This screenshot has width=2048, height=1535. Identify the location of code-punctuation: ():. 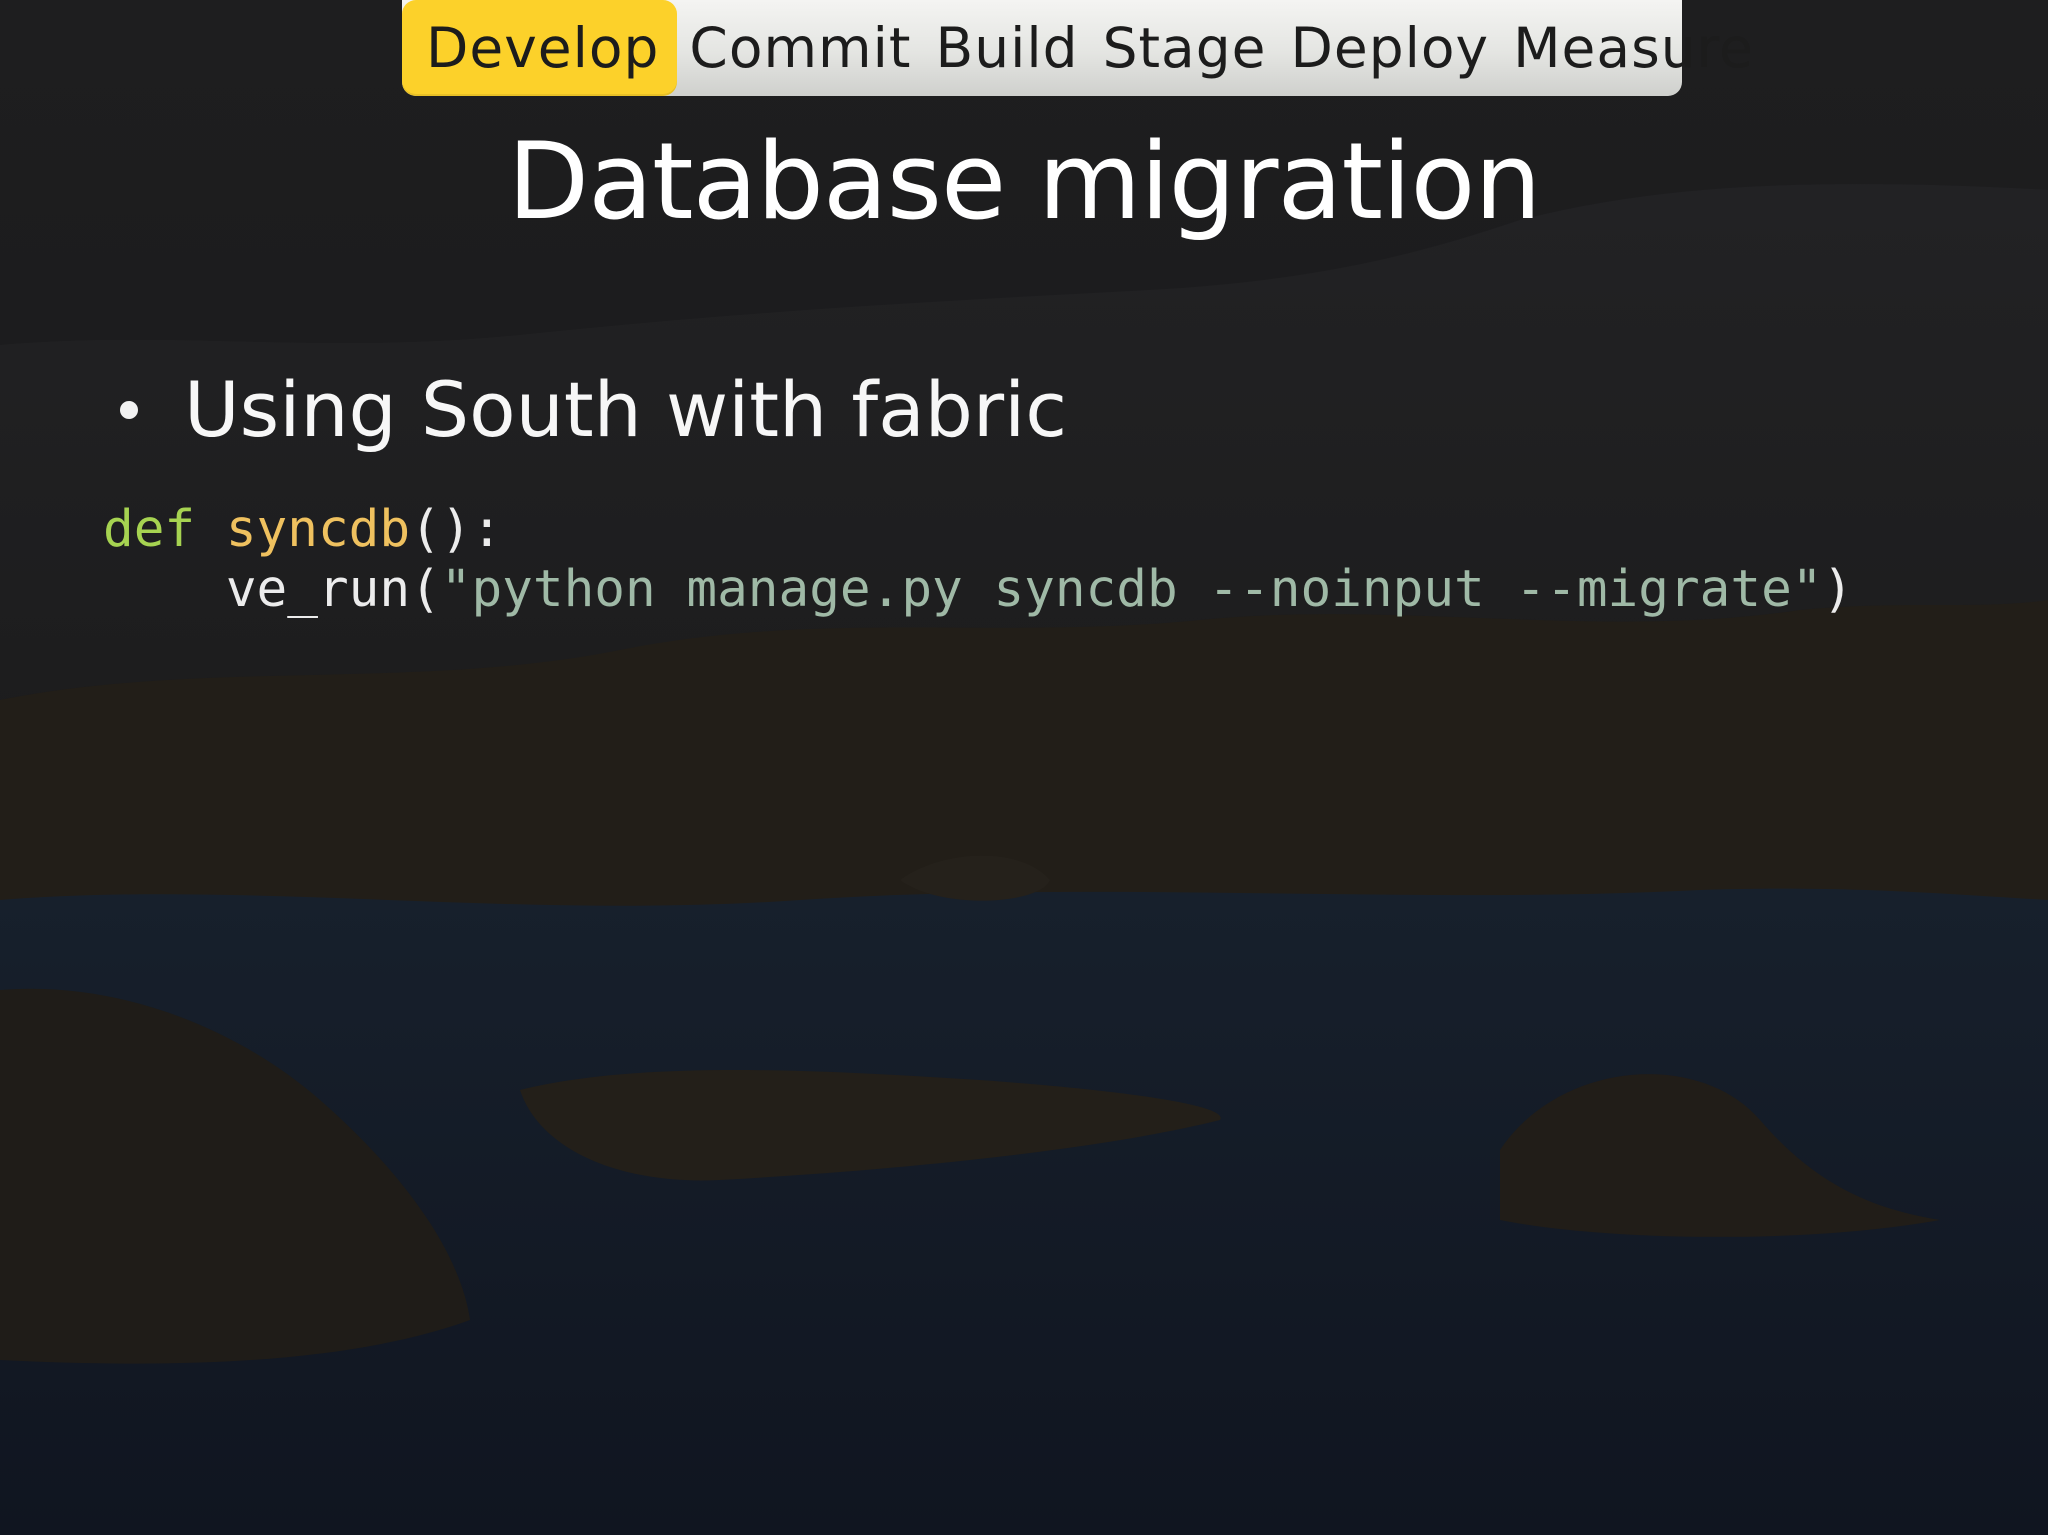
(456, 529).